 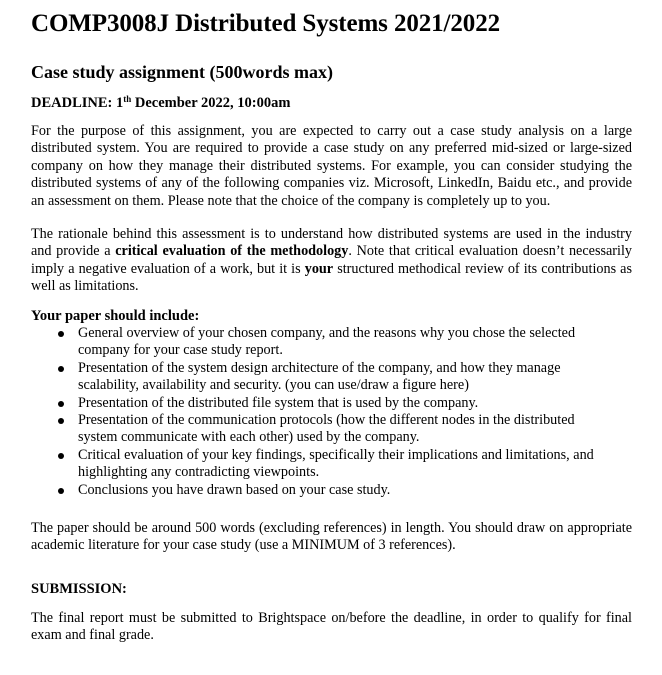 What do you see at coordinates (232, 251) in the screenshot?
I see `rationale-bold-critical-evaluation: critical evaluation of the methodology` at bounding box center [232, 251].